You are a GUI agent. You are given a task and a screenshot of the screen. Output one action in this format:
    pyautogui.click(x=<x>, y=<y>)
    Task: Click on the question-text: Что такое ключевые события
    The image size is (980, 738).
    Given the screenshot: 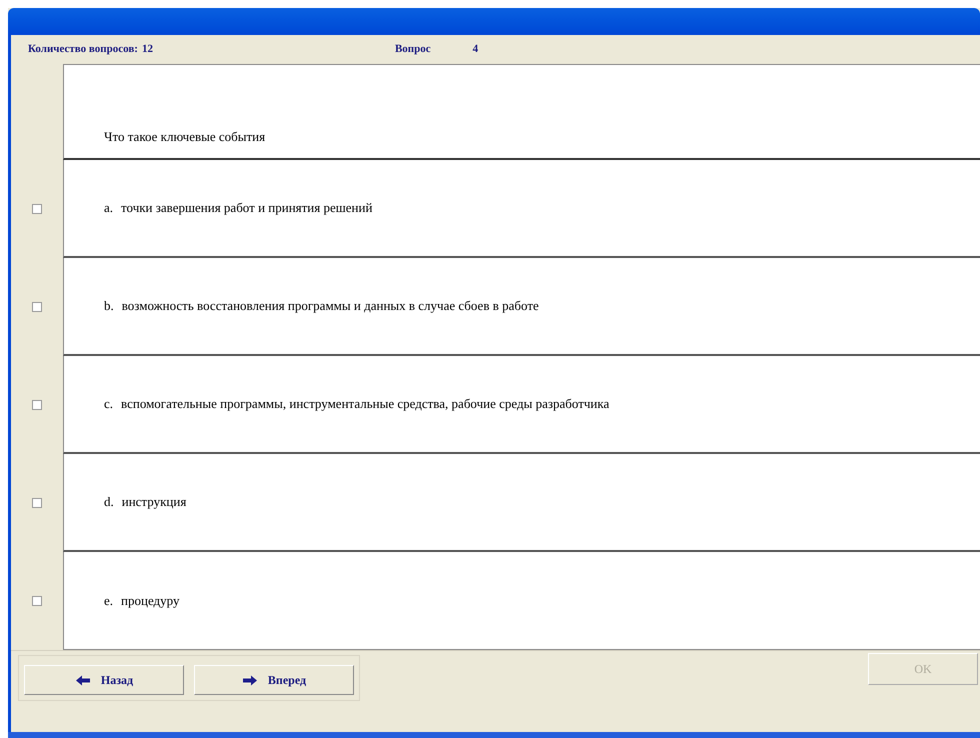 What is the action you would take?
    pyautogui.click(x=185, y=137)
    